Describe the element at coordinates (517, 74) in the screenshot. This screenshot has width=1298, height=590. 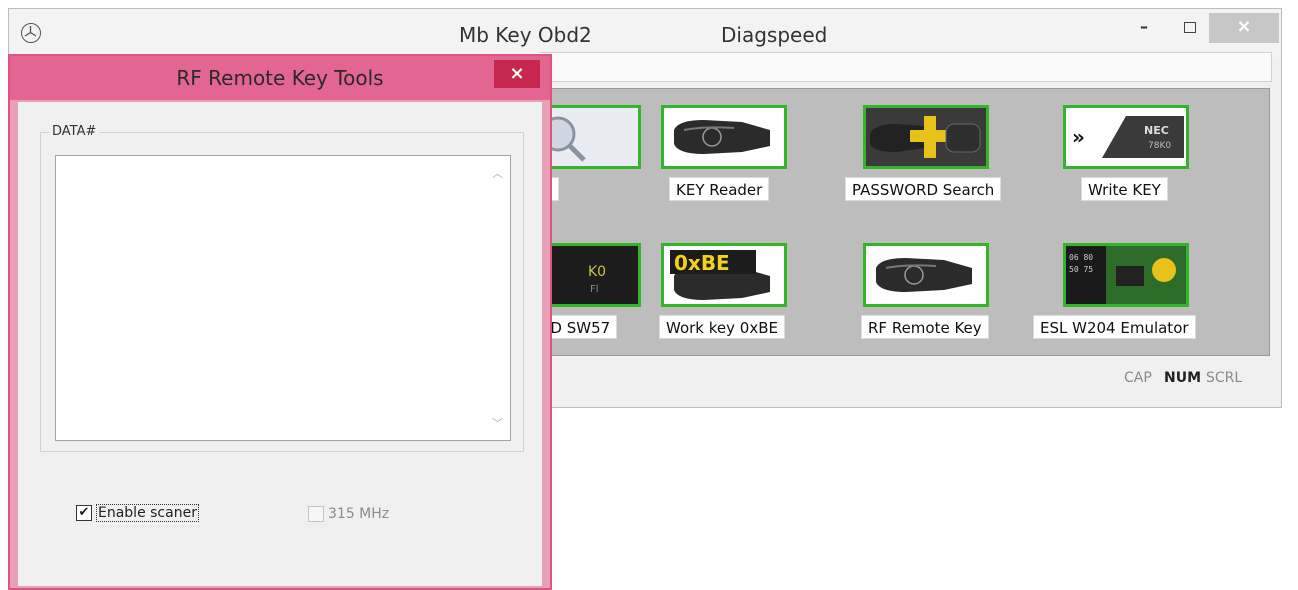
I see `dialog-close-button: ×` at that location.